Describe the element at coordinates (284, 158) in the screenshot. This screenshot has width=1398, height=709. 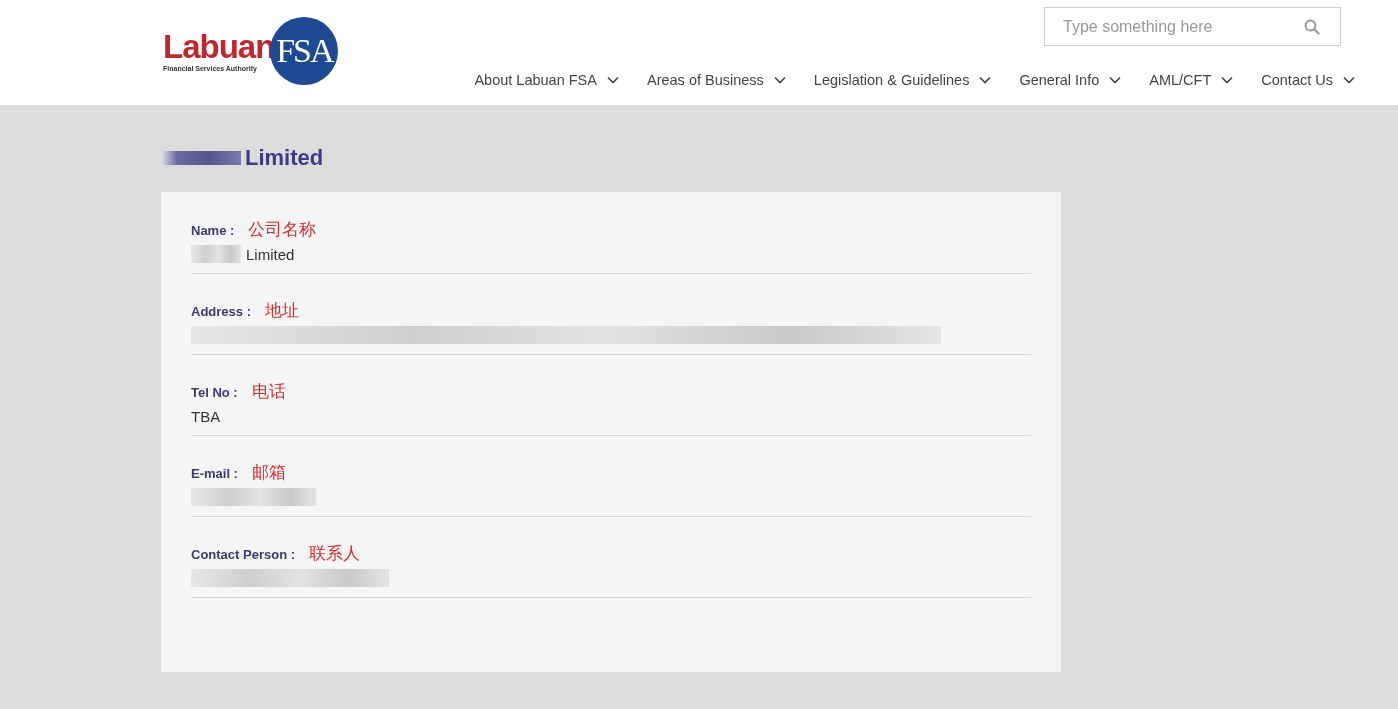
I see `page-title: Limited` at that location.